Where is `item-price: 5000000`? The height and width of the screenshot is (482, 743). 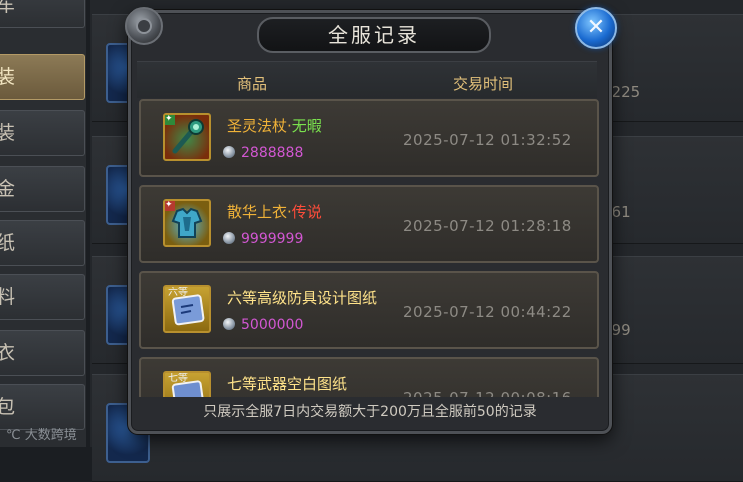
item-price: 5000000 is located at coordinates (263, 325).